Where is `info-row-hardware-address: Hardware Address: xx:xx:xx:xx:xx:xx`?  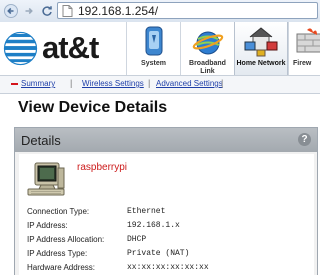
info-row-hardware-address: Hardware Address: xx:xx:xx:xx:xx:xx is located at coordinates (169, 269).